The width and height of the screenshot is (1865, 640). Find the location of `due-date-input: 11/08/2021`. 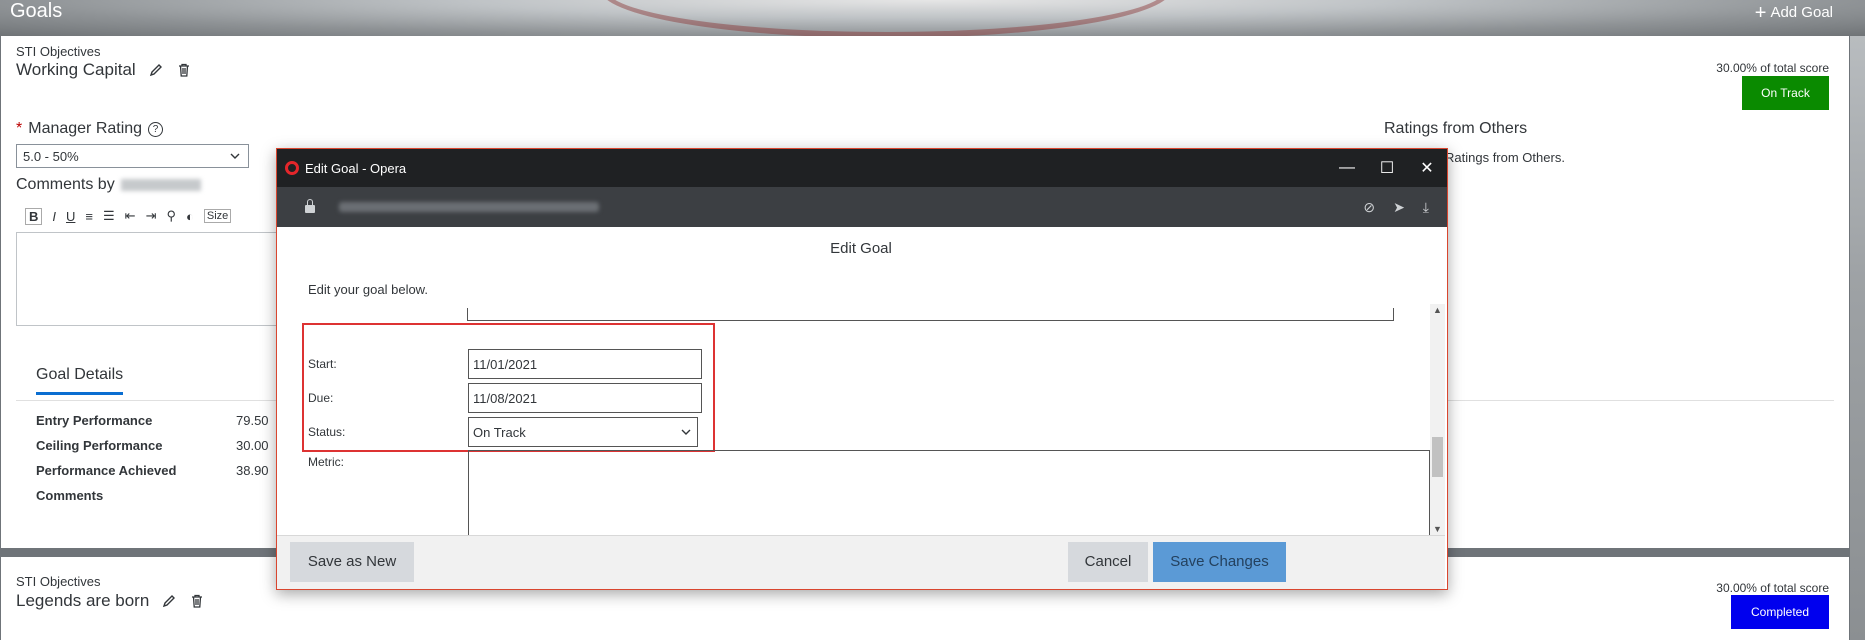

due-date-input: 11/08/2021 is located at coordinates (585, 398).